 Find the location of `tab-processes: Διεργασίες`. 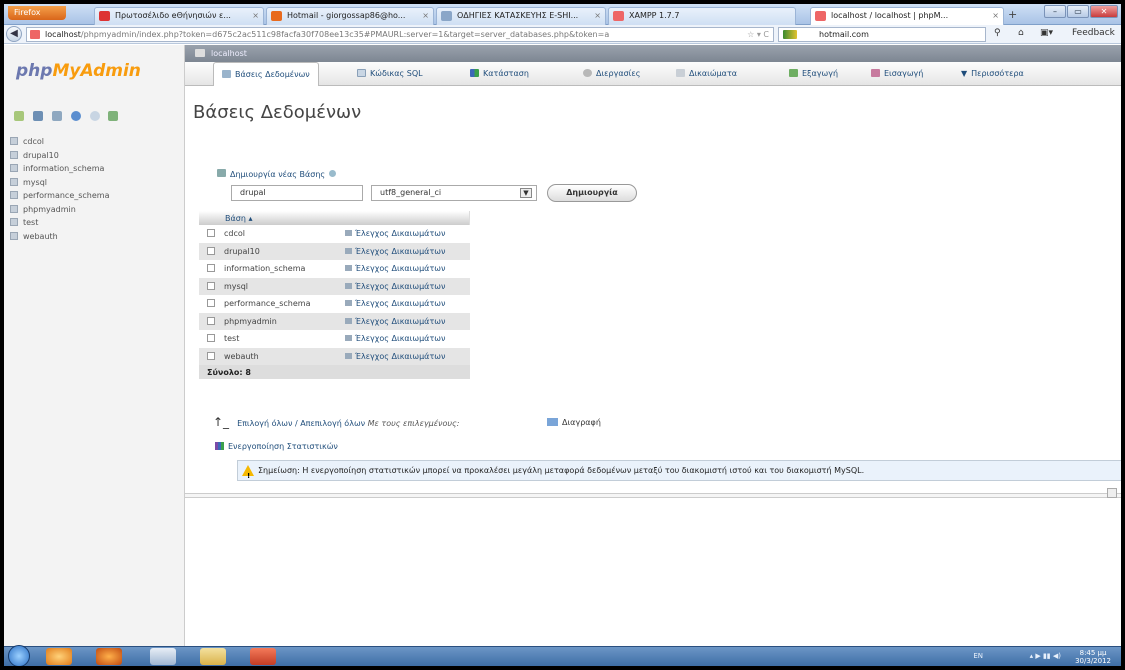

tab-processes: Διεργασίες is located at coordinates (611, 74).